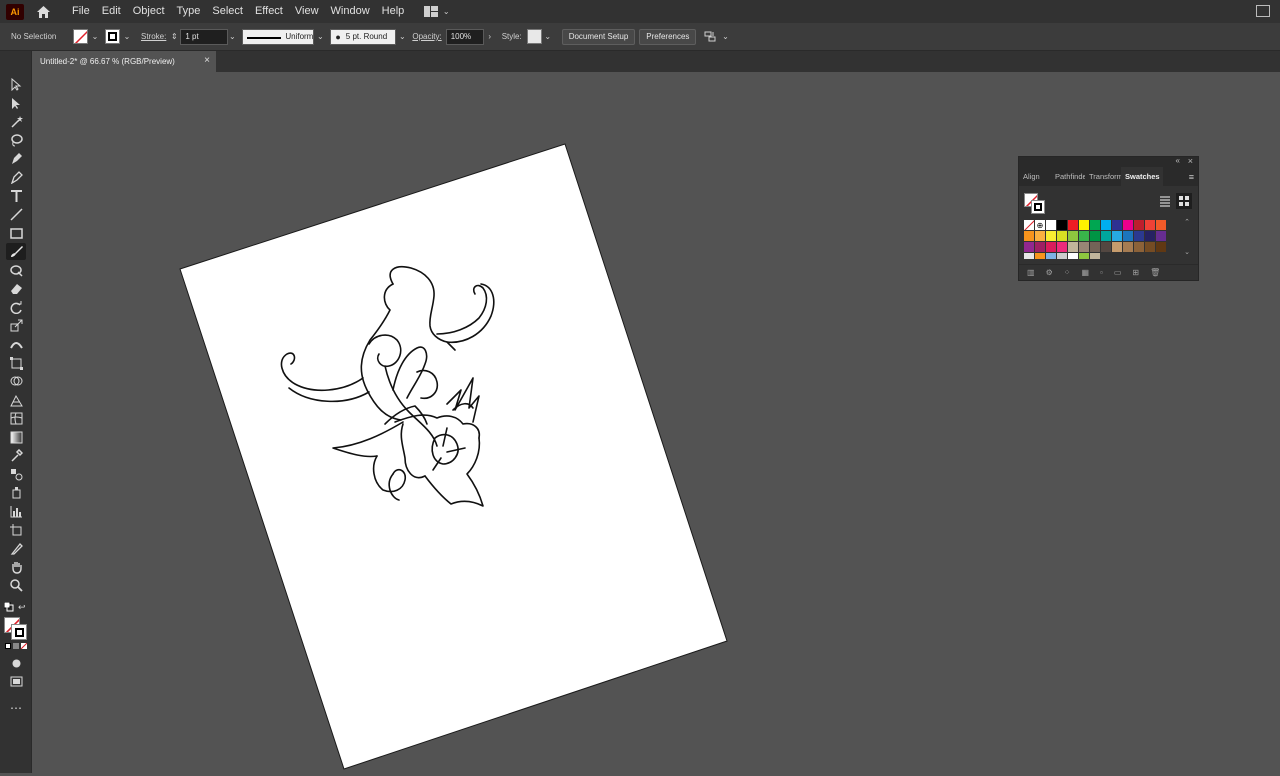 This screenshot has height=776, width=1280. Describe the element at coordinates (307, 11) in the screenshot. I see `menu-view: View` at that location.